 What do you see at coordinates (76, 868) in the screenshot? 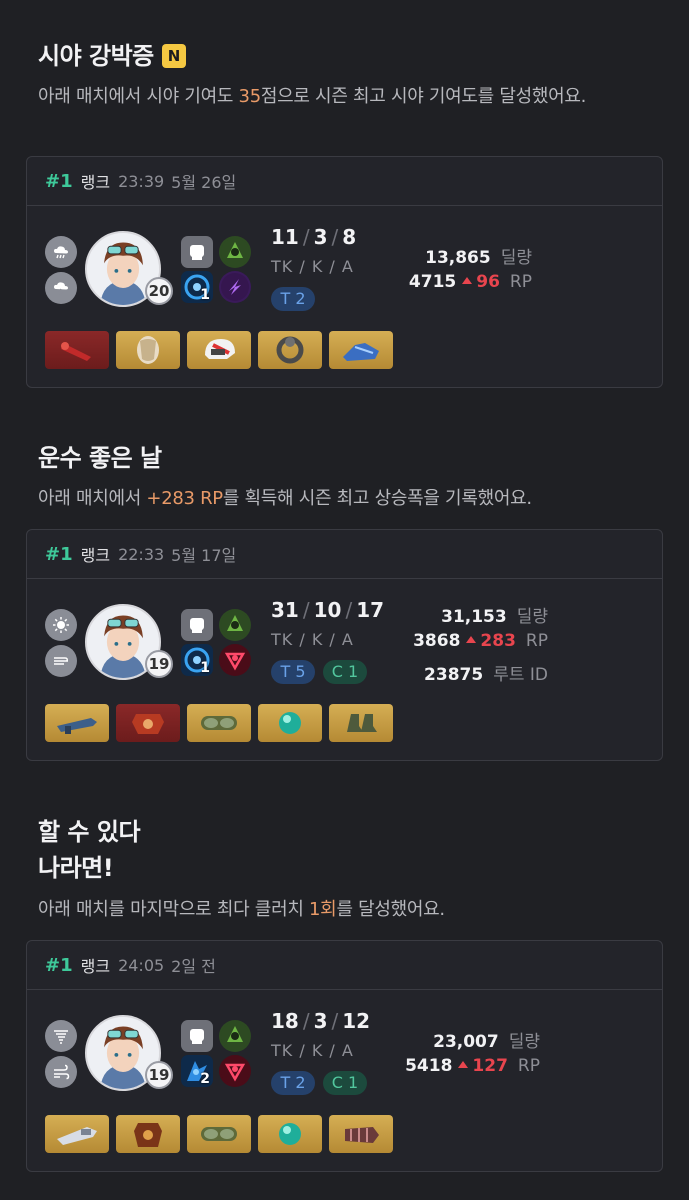
I see `achievement-title-line2: 나라면!` at bounding box center [76, 868].